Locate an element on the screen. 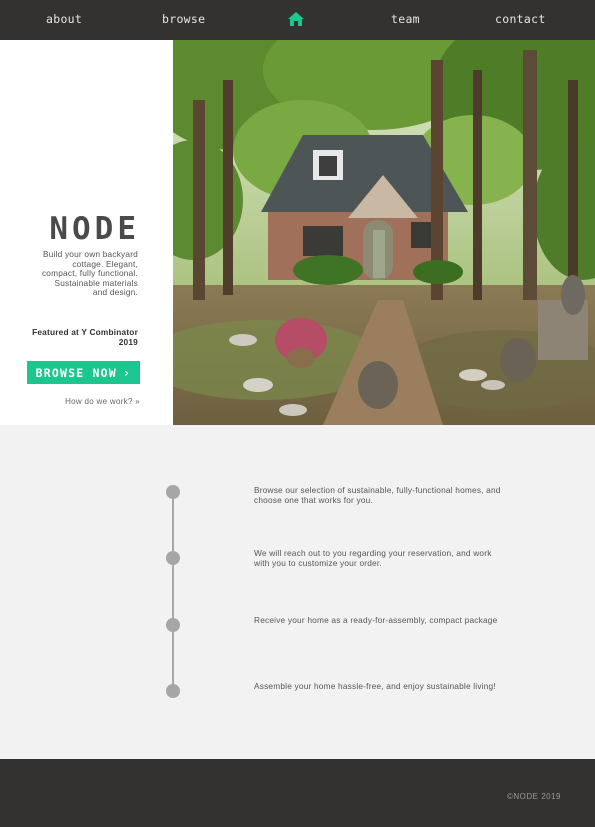 The image size is (595, 827). nav-team-link: team is located at coordinates (405, 19).